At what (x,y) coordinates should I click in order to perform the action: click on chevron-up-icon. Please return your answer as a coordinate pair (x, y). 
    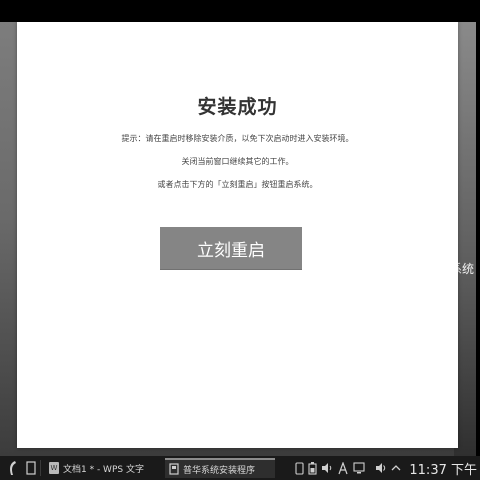
    Looking at the image, I should click on (396, 468).